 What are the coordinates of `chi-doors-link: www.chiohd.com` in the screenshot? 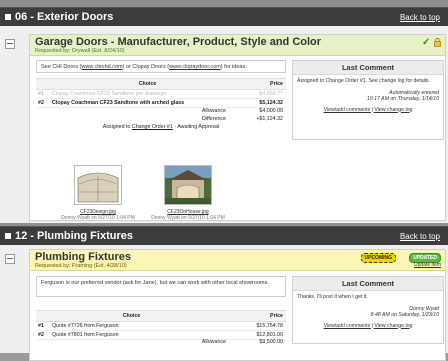 It's located at (101, 67).